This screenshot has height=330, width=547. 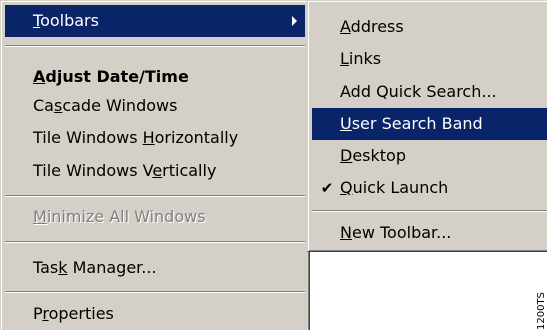 What do you see at coordinates (125, 170) in the screenshot?
I see `menu-item-label: Tile Windows Vertically` at bounding box center [125, 170].